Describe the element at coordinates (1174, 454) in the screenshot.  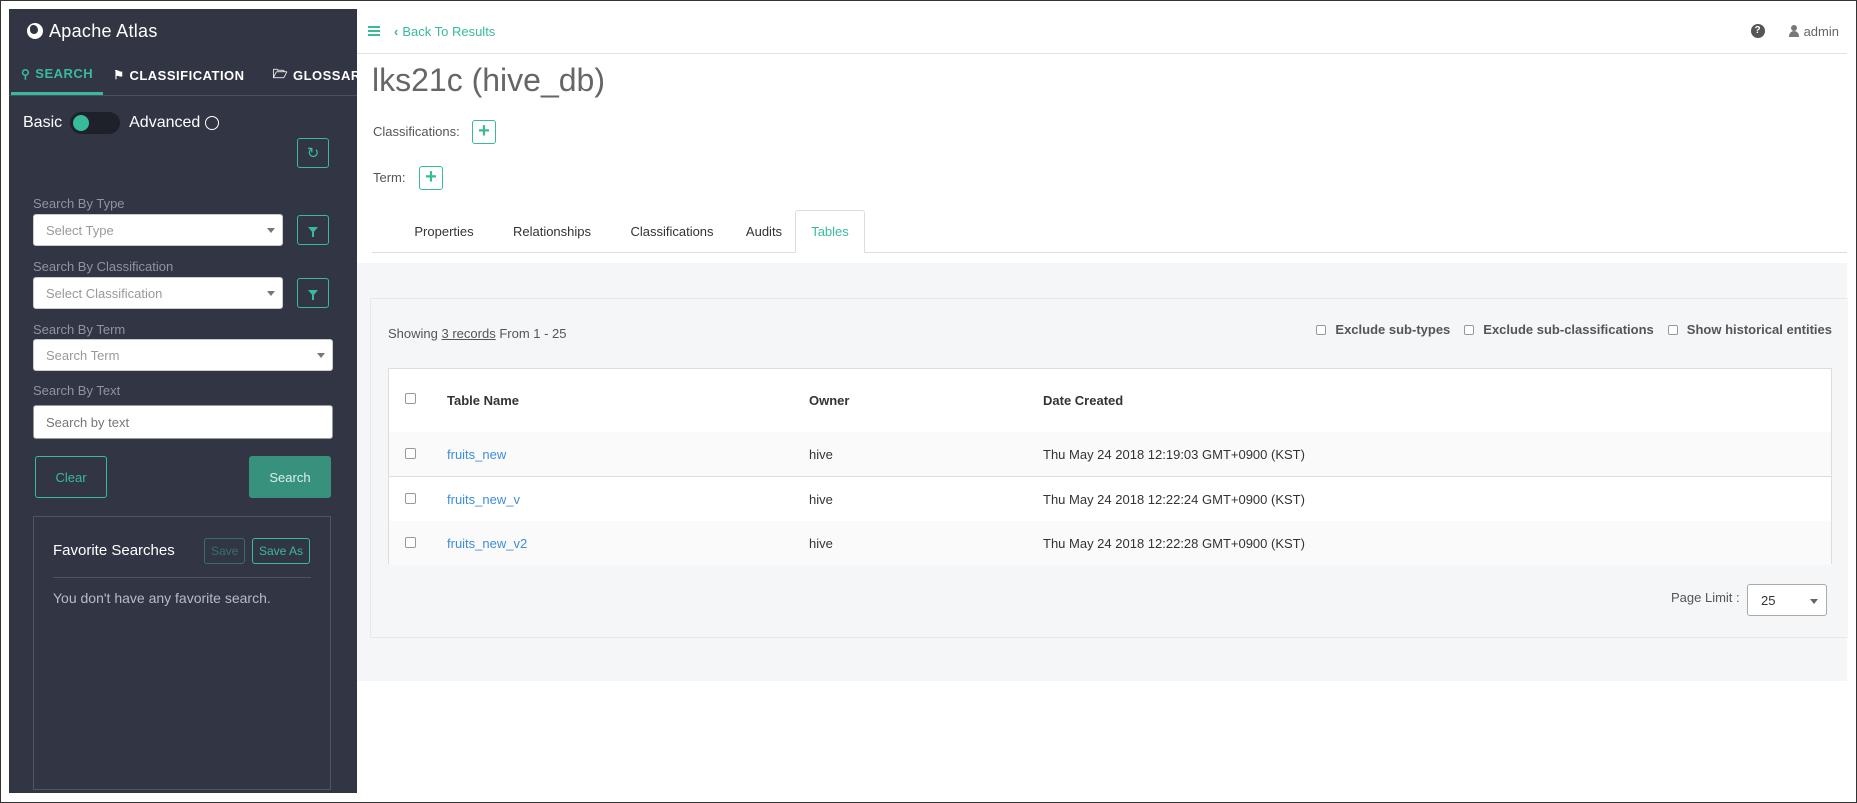
I see `date-created-cell: Thu May 24 2018 12:19:03 GMT+0900 (KST)` at that location.